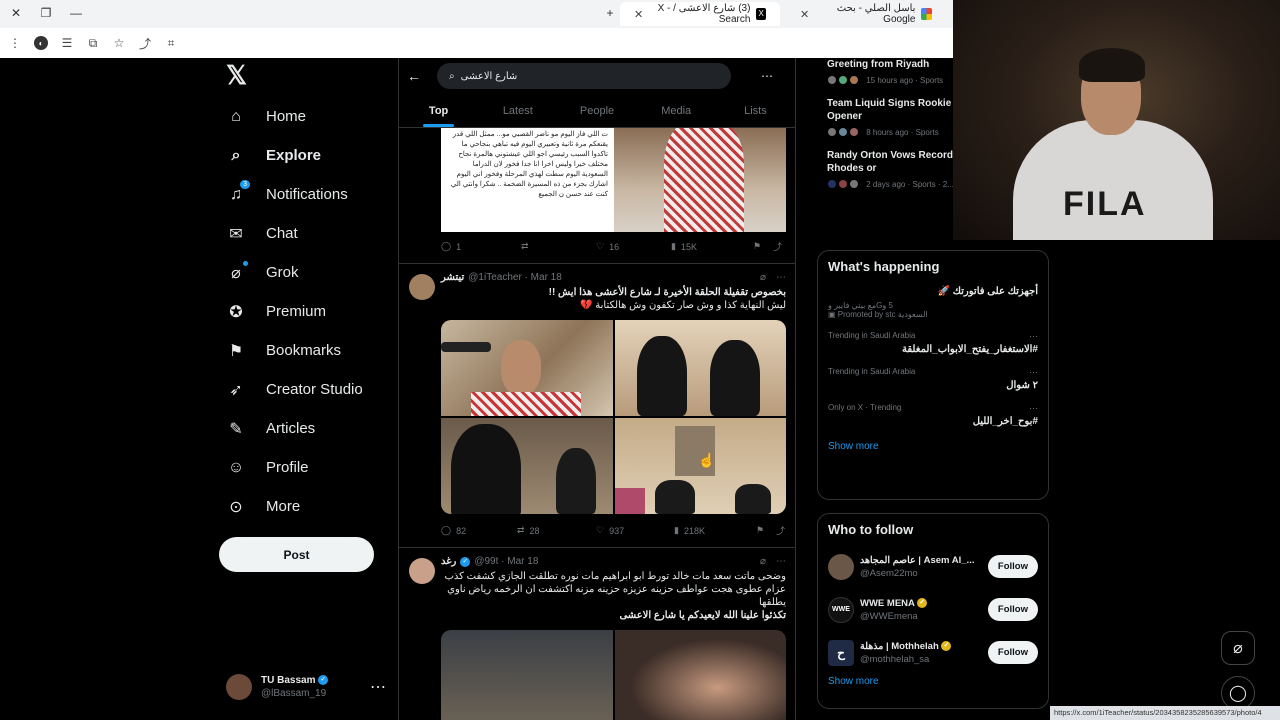  What do you see at coordinates (479, 530) in the screenshot?
I see `reply-button: ◯ 82` at bounding box center [479, 530].